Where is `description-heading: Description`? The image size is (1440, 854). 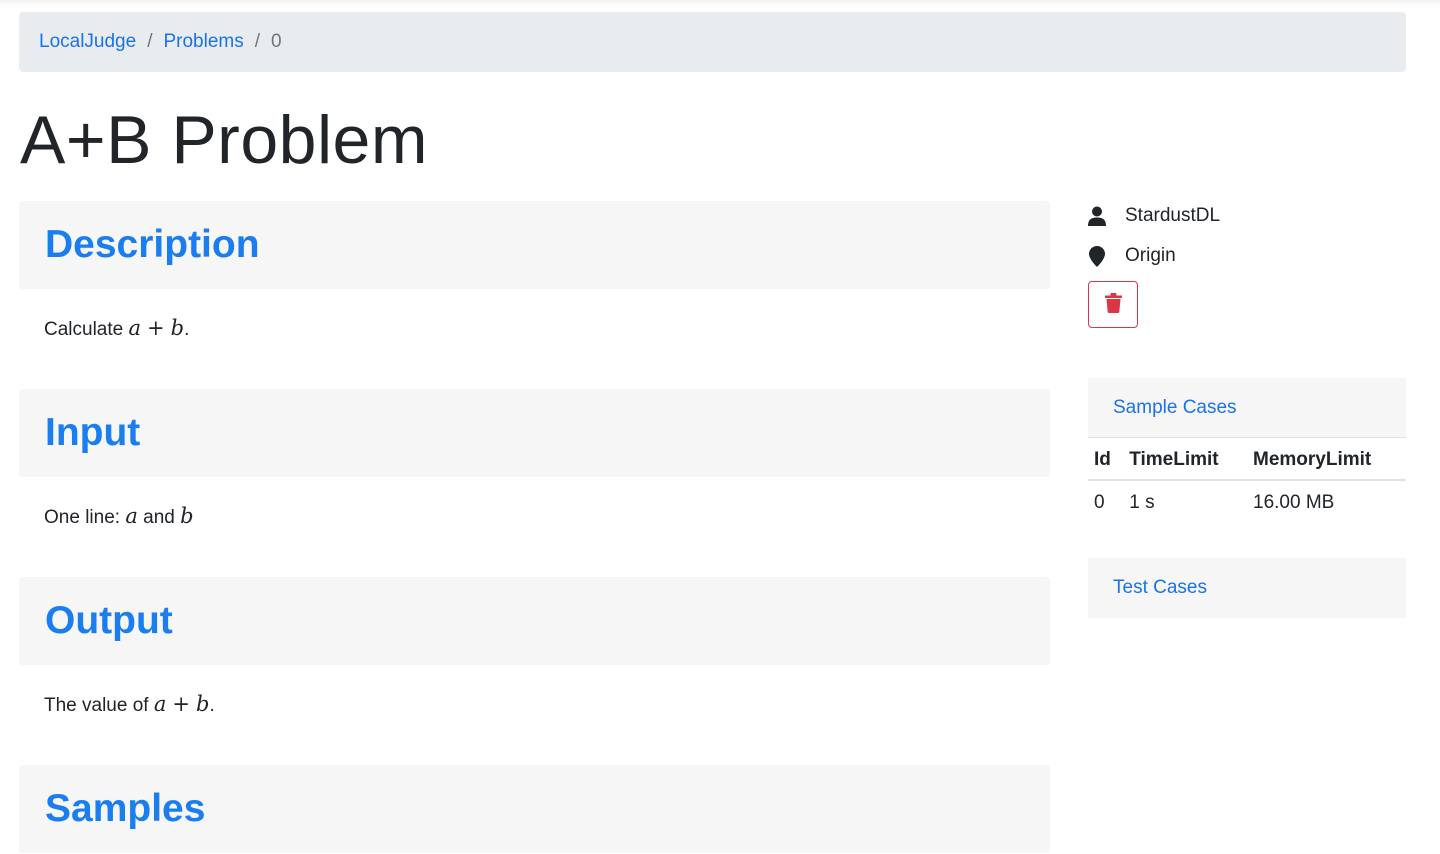
description-heading: Description is located at coordinates (534, 245).